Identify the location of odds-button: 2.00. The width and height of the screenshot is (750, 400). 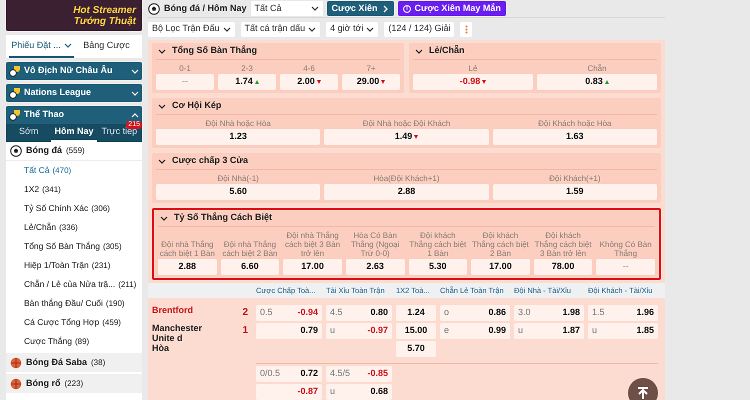
(309, 82).